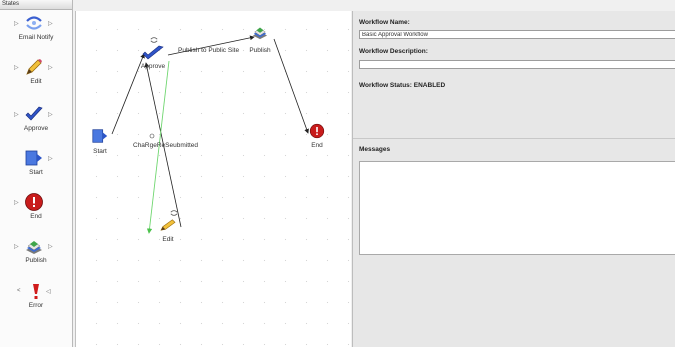  I want to click on error-icon, so click(36, 291).